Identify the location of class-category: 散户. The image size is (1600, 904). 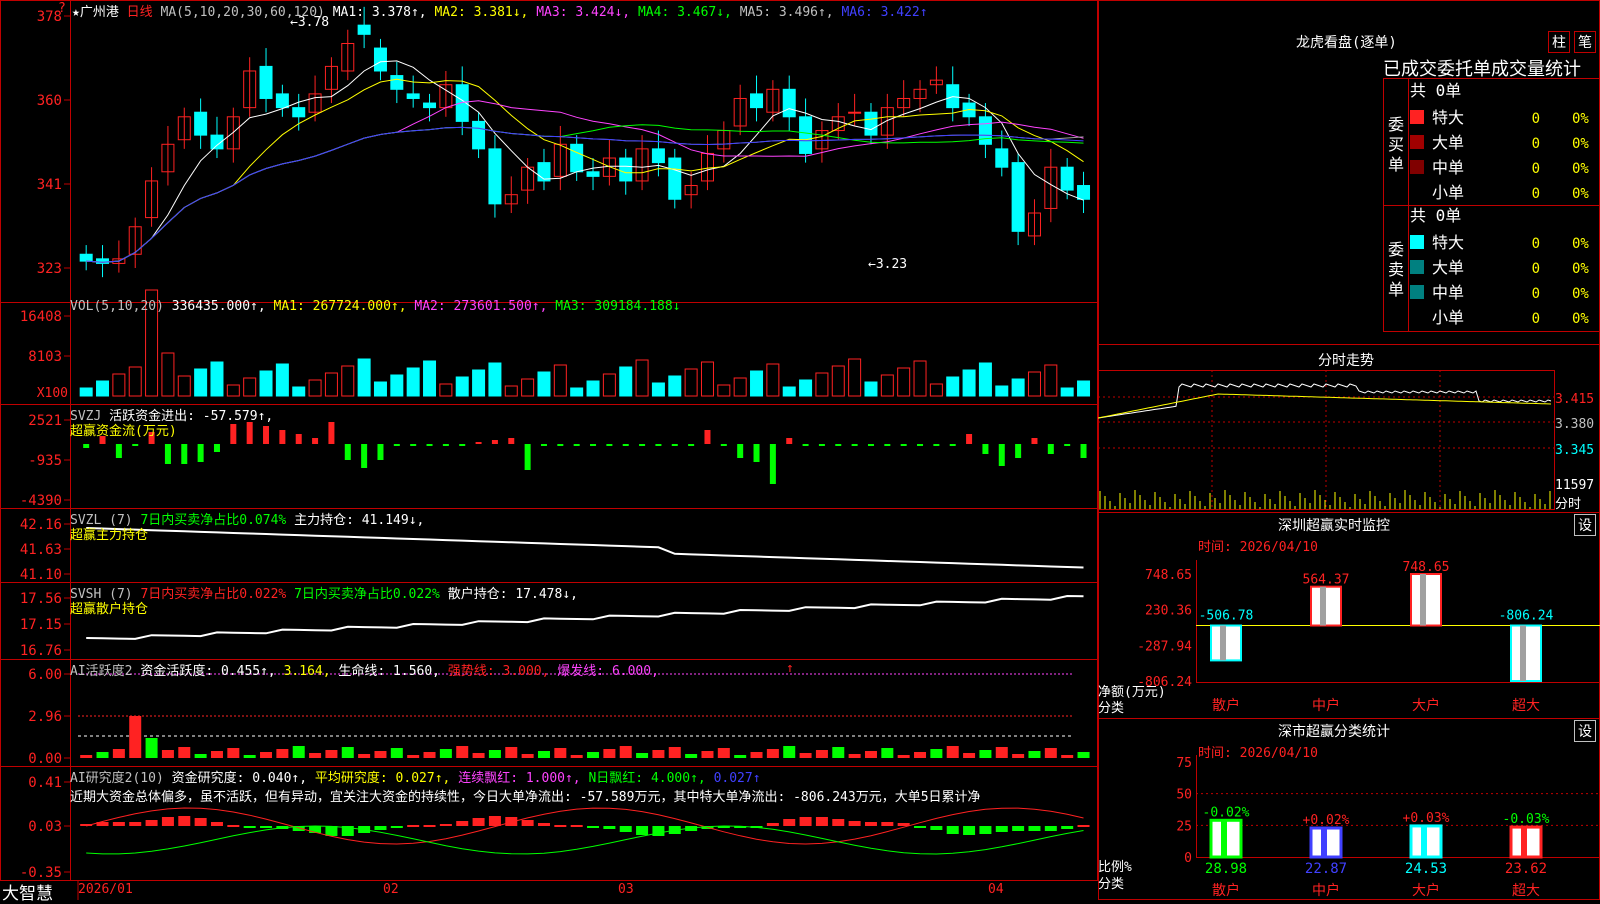
(1226, 890).